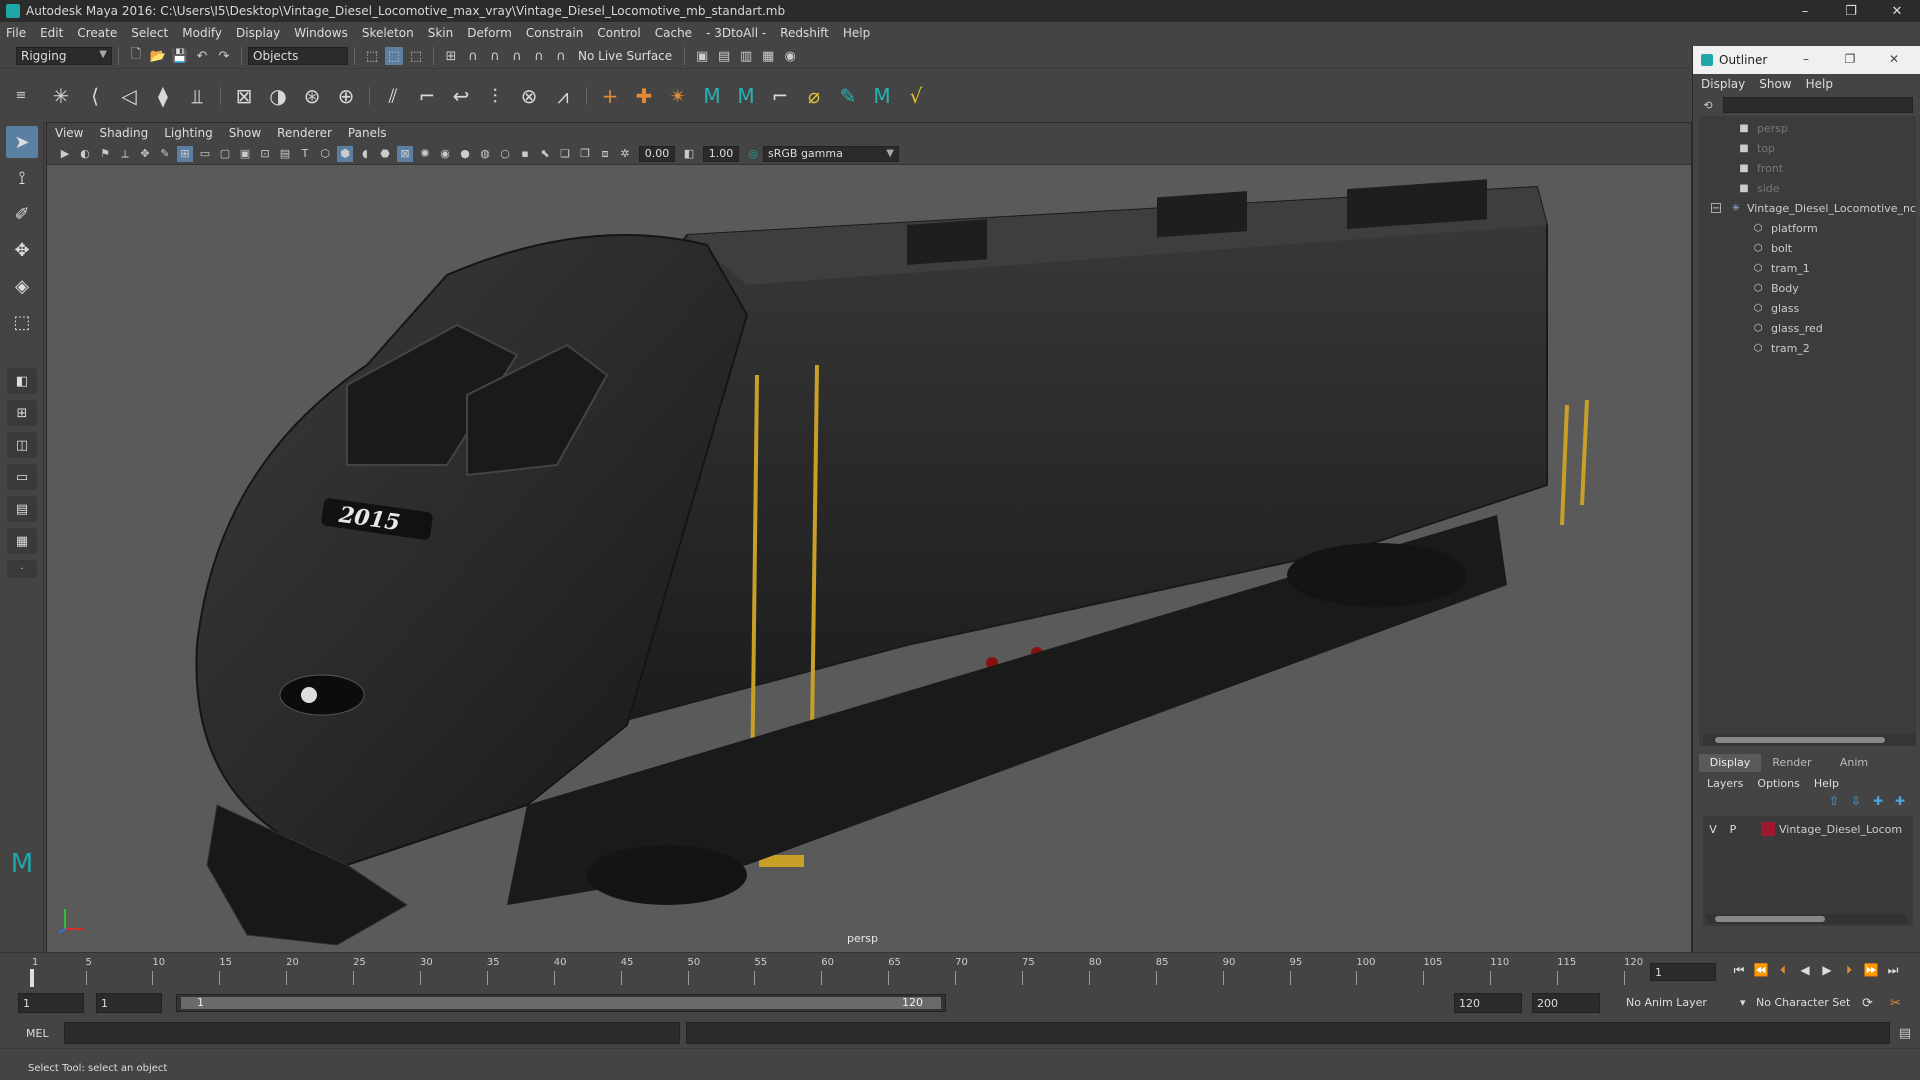  I want to click on layer-horizontal-scrollbar, so click(1807, 919).